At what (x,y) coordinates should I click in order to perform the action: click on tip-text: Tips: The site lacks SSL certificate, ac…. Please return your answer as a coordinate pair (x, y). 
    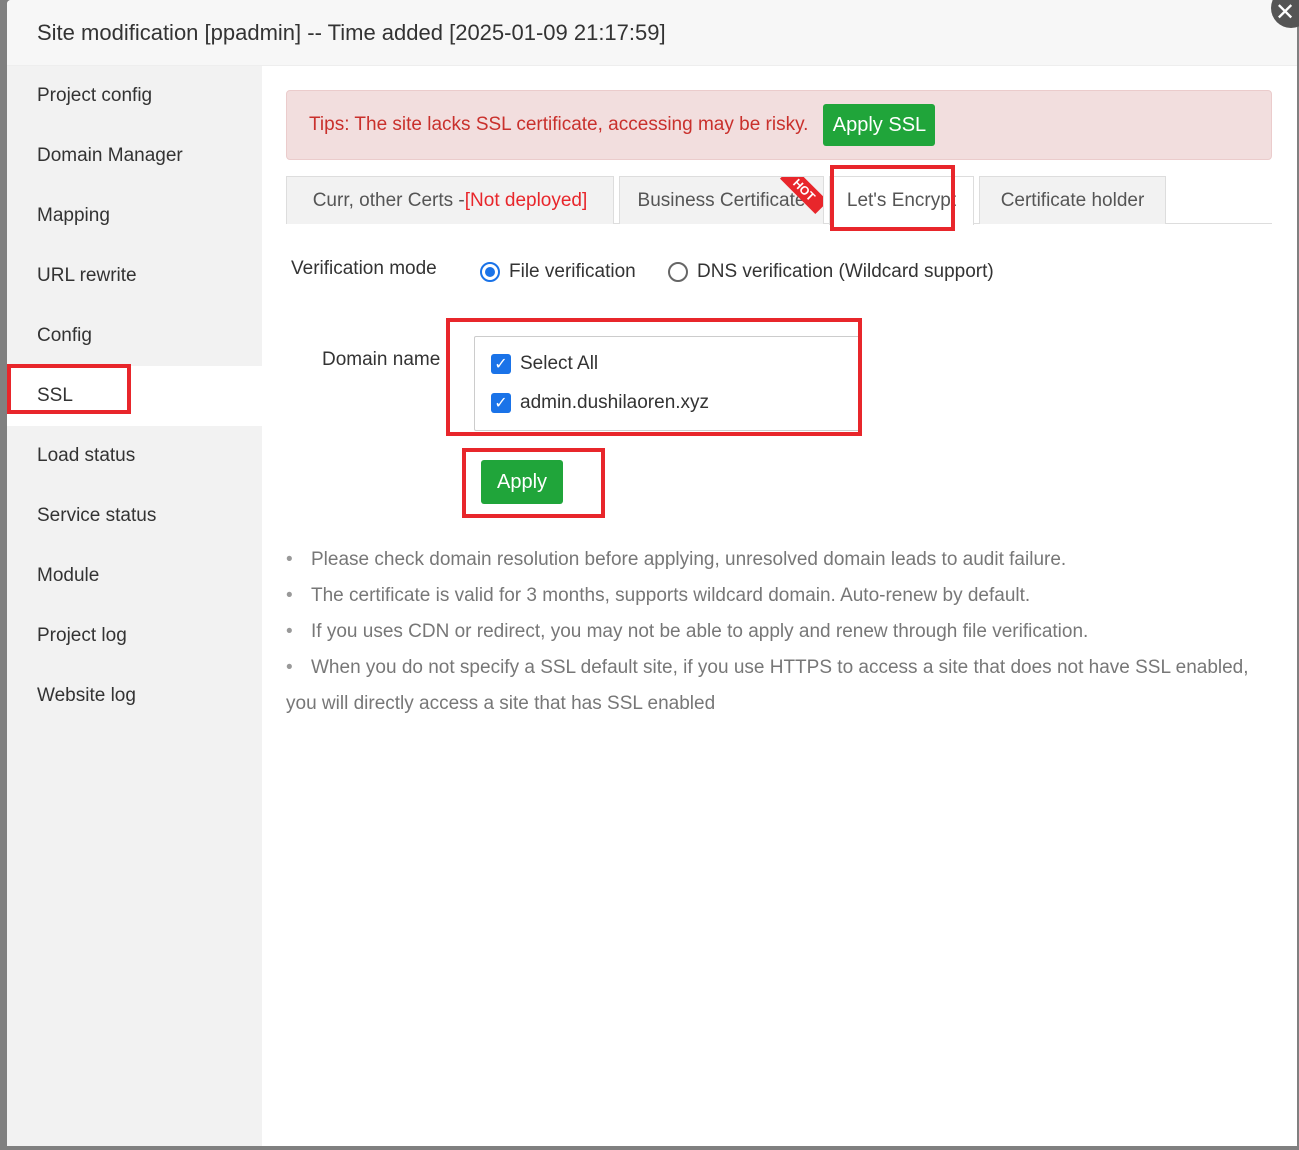
    Looking at the image, I should click on (559, 124).